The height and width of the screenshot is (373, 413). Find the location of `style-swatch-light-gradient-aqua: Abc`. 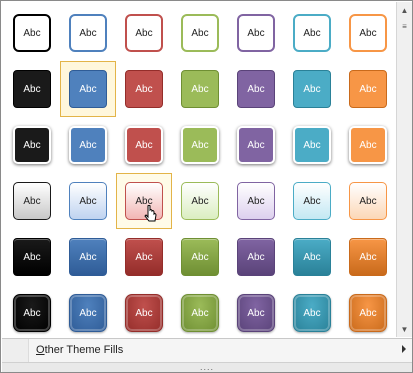

style-swatch-light-gradient-aqua: Abc is located at coordinates (312, 201).